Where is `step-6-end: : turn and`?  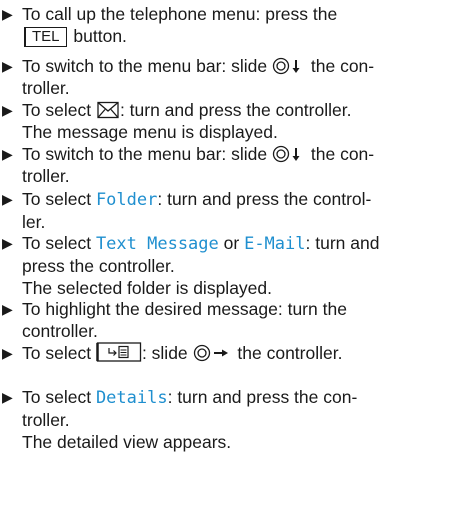
step-6-end: : turn and is located at coordinates (342, 243).